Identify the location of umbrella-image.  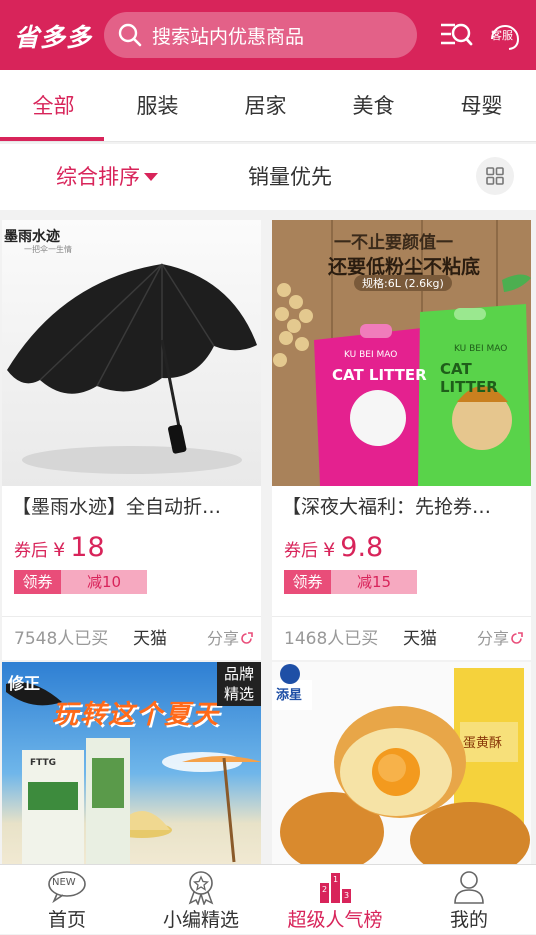
(132, 368).